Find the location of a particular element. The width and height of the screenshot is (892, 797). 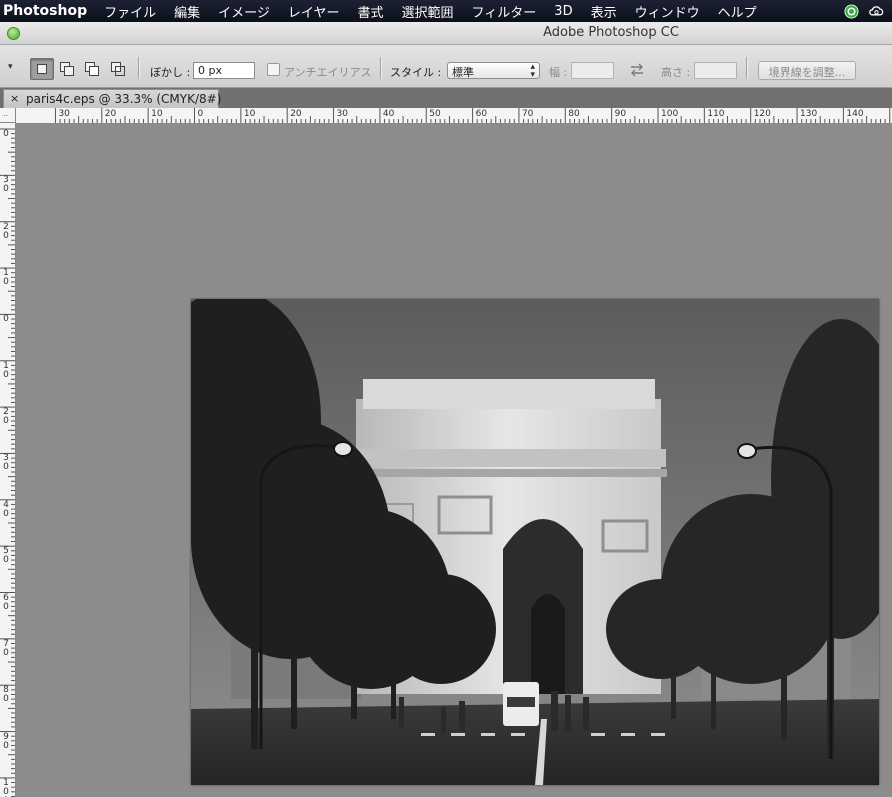

menu-layer: レイヤー is located at coordinates (314, 11).